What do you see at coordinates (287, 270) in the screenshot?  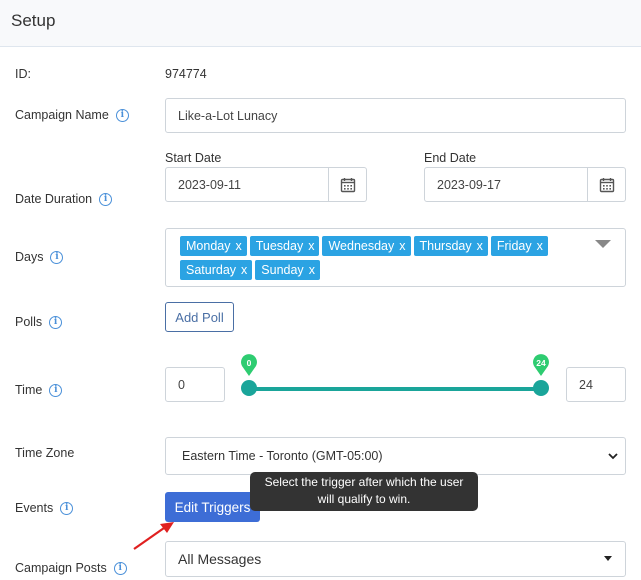 I see `day-tag-sunday: Sunday x` at bounding box center [287, 270].